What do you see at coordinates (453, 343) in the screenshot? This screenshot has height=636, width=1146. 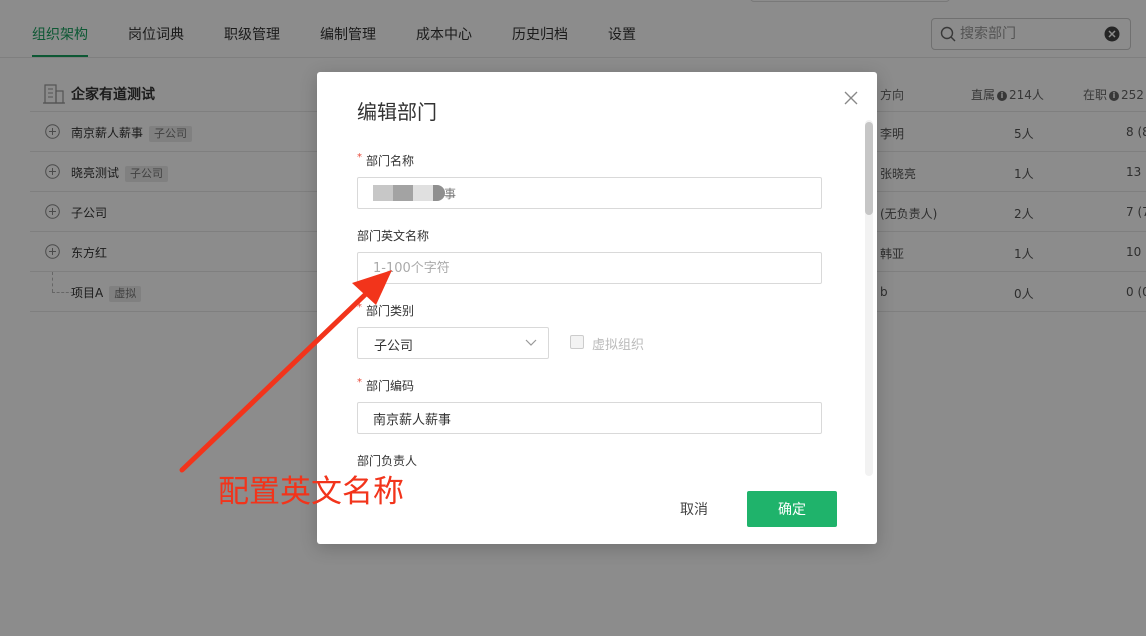 I see `dept-type-select: 子公司` at bounding box center [453, 343].